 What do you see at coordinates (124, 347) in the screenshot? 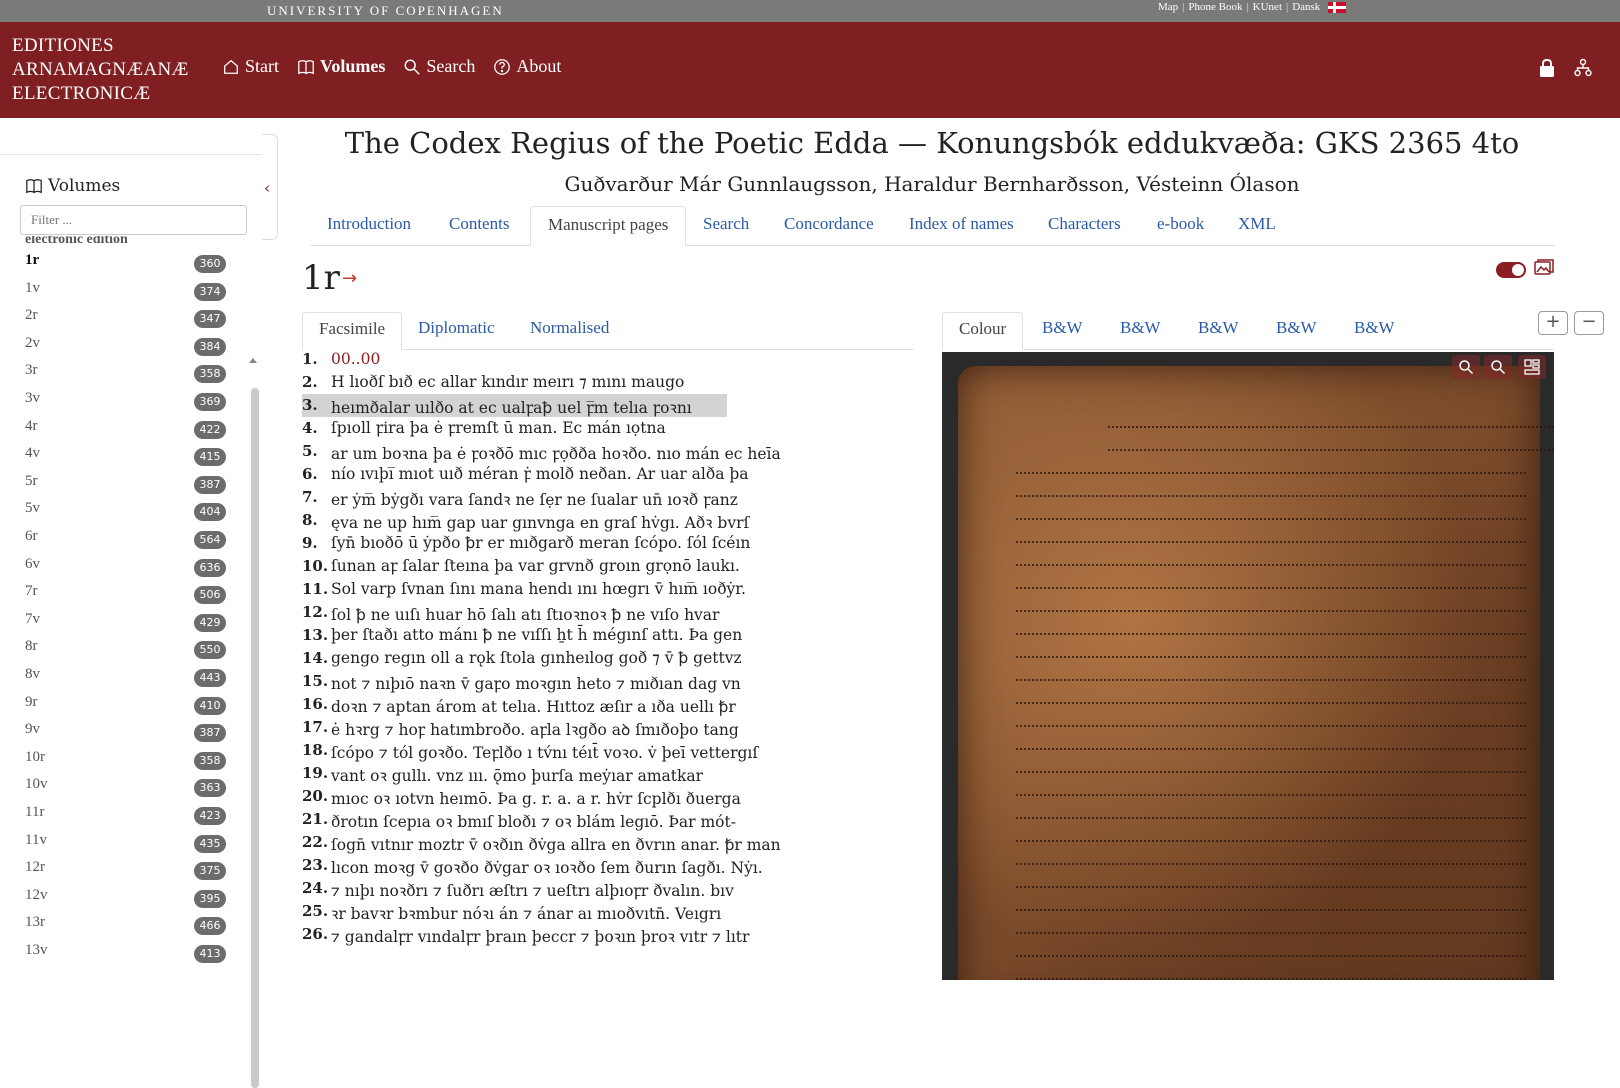
I see `sidebar-page-item: 2v 384` at bounding box center [124, 347].